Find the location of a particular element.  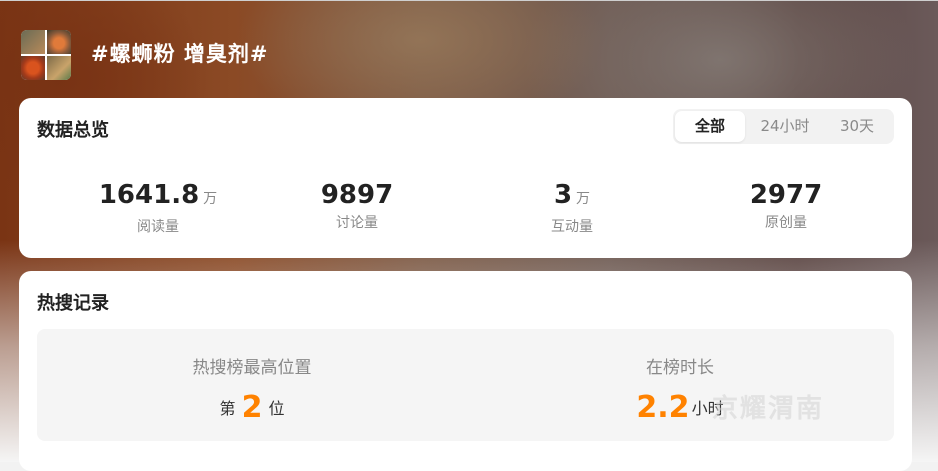

rank-suffix: 位 is located at coordinates (276, 408).